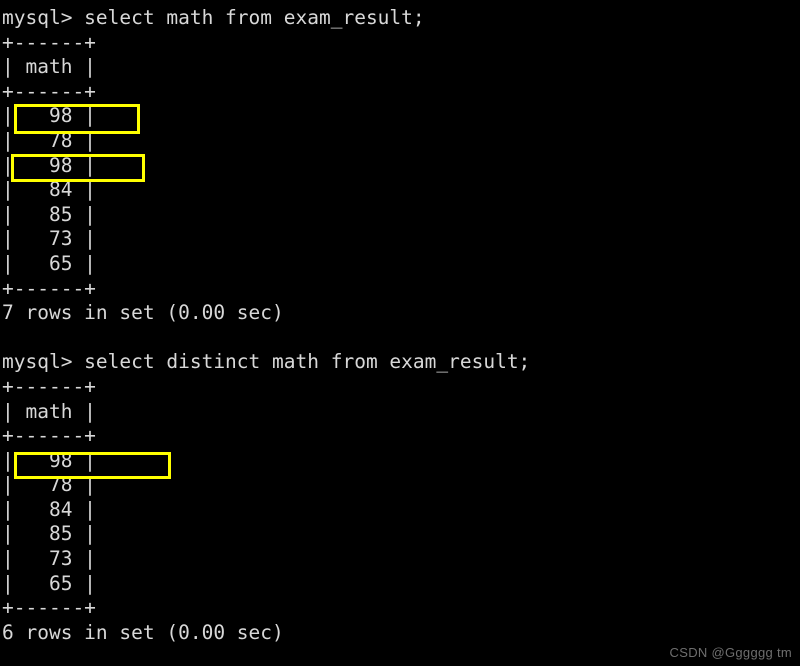 The image size is (800, 666). What do you see at coordinates (49, 411) in the screenshot?
I see `terminal-line-table-header-2: | math |` at bounding box center [49, 411].